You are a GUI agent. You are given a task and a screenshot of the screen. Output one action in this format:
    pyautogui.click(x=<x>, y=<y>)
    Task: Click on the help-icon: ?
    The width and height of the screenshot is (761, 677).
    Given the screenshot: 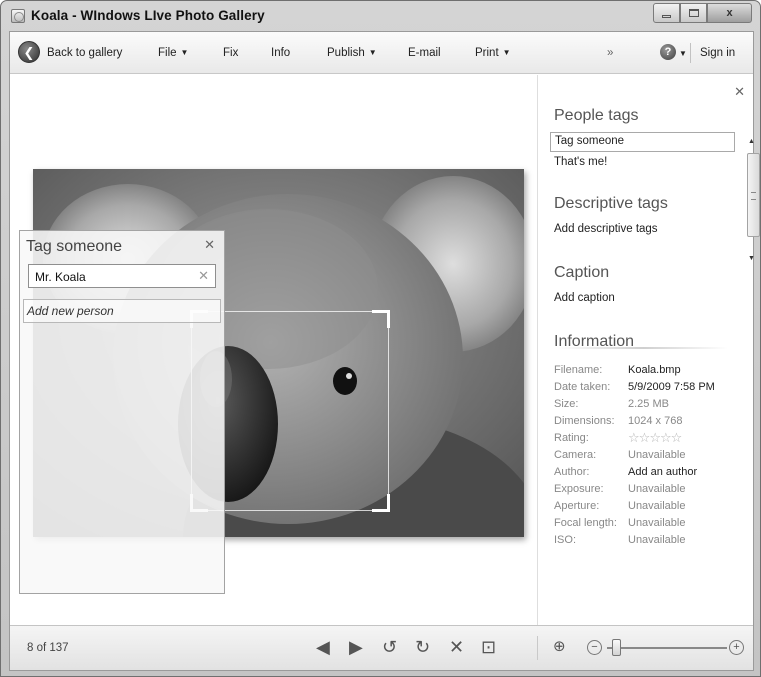 What is the action you would take?
    pyautogui.click(x=668, y=52)
    